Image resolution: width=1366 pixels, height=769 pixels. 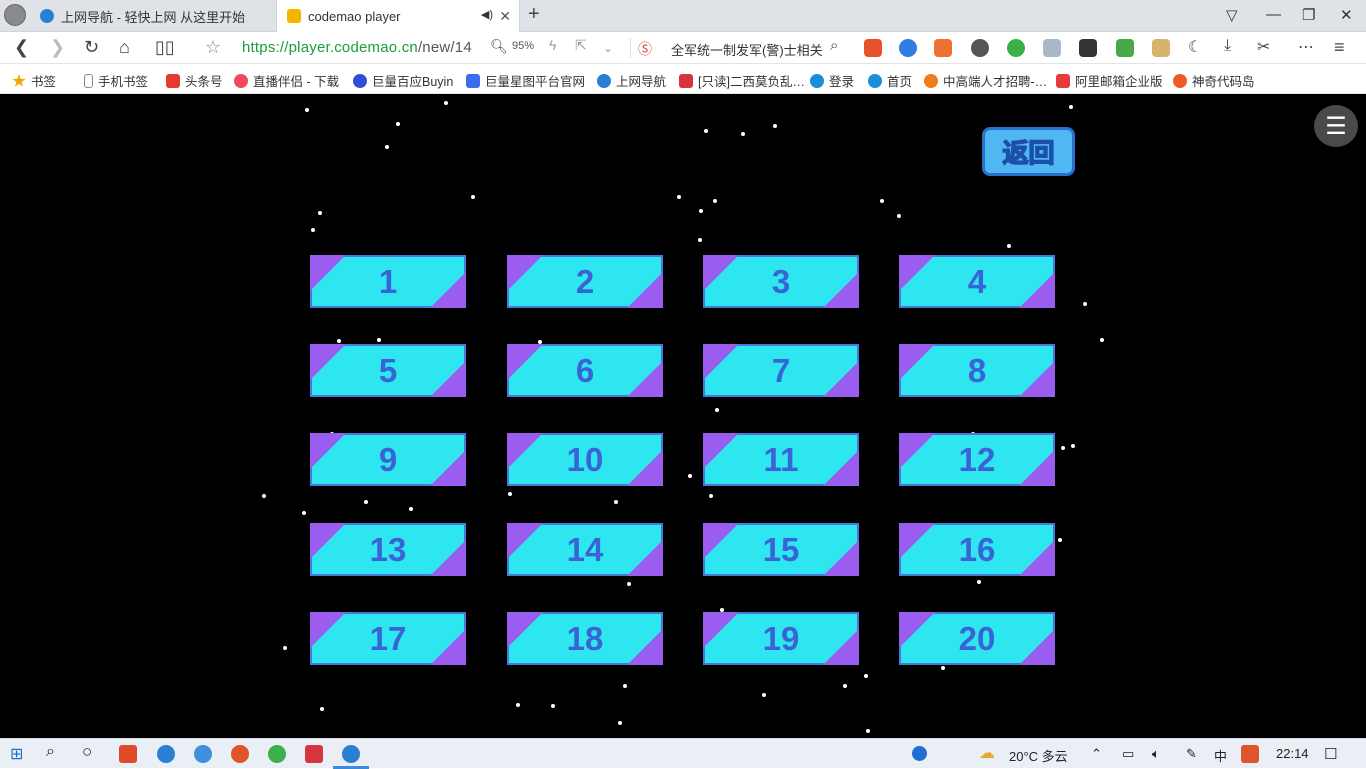 I want to click on bookmark-item: 阿里邮箱企业版, so click(x=1109, y=80).